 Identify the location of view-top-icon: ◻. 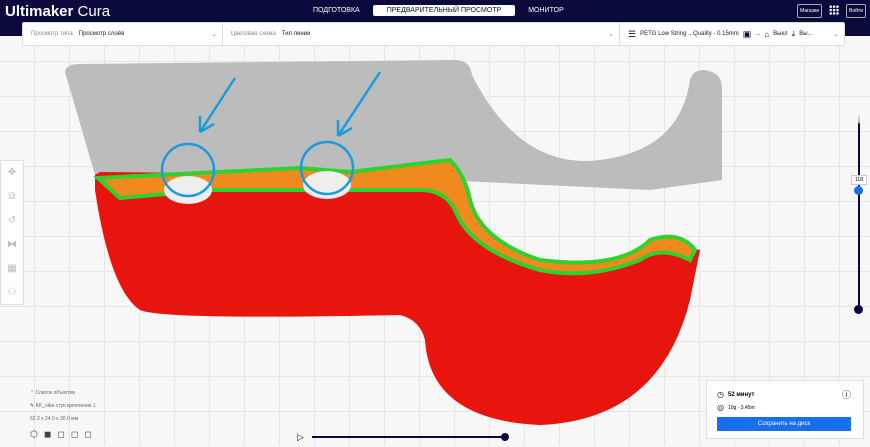
(60, 434).